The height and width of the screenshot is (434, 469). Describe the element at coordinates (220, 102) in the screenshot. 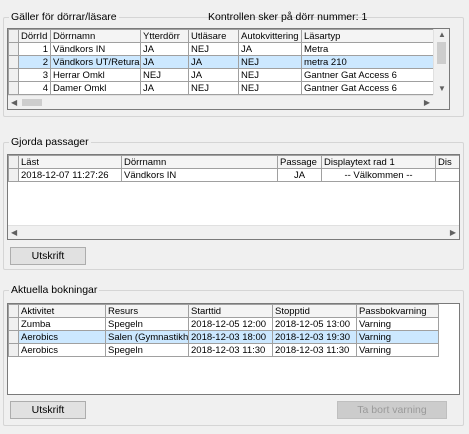

I see `doors-horizontal-scrollbar: ◀ ▶` at that location.